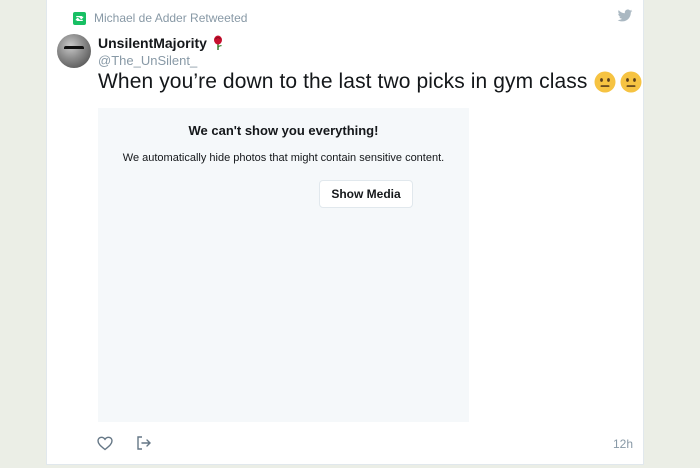  I want to click on retweet-label: Michael de Adder Retweeted, so click(170, 18).